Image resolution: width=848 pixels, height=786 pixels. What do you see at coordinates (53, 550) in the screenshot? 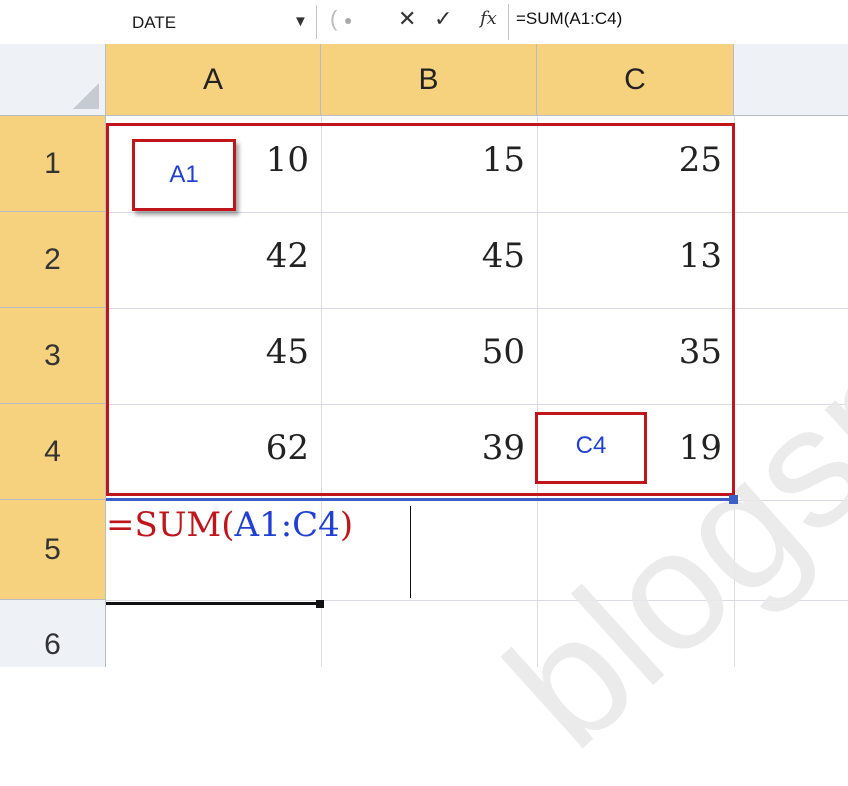
I see `row-header-5: 5` at bounding box center [53, 550].